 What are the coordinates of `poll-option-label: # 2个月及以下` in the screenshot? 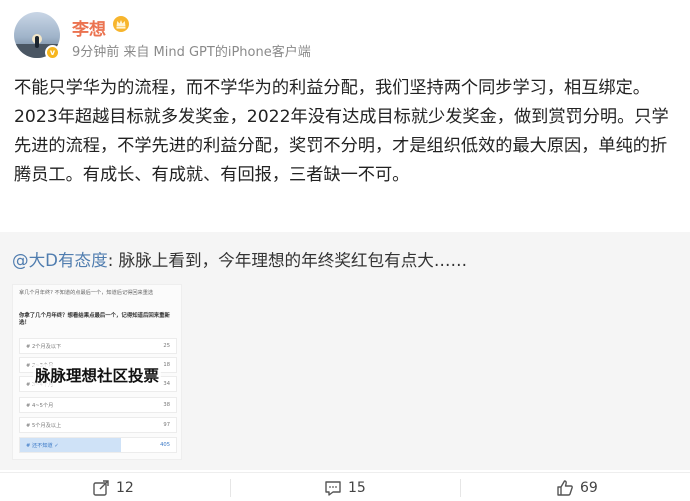 It's located at (44, 347).